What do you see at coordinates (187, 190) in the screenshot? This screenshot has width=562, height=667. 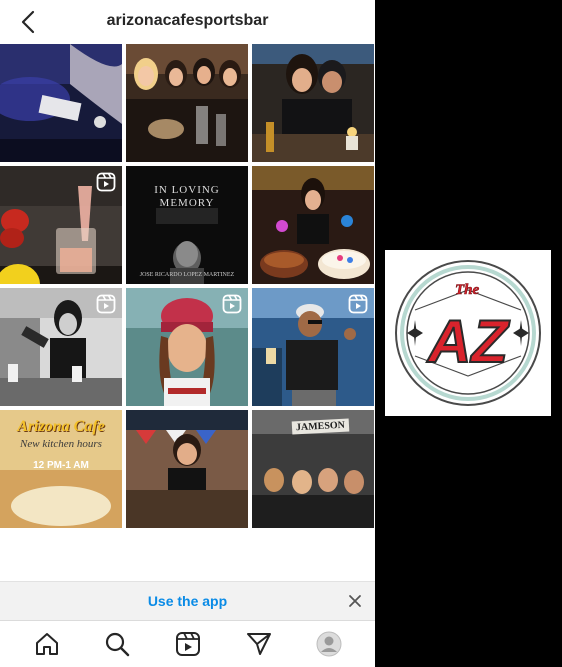 I see `memorial-title-line1: IN LOVING` at bounding box center [187, 190].